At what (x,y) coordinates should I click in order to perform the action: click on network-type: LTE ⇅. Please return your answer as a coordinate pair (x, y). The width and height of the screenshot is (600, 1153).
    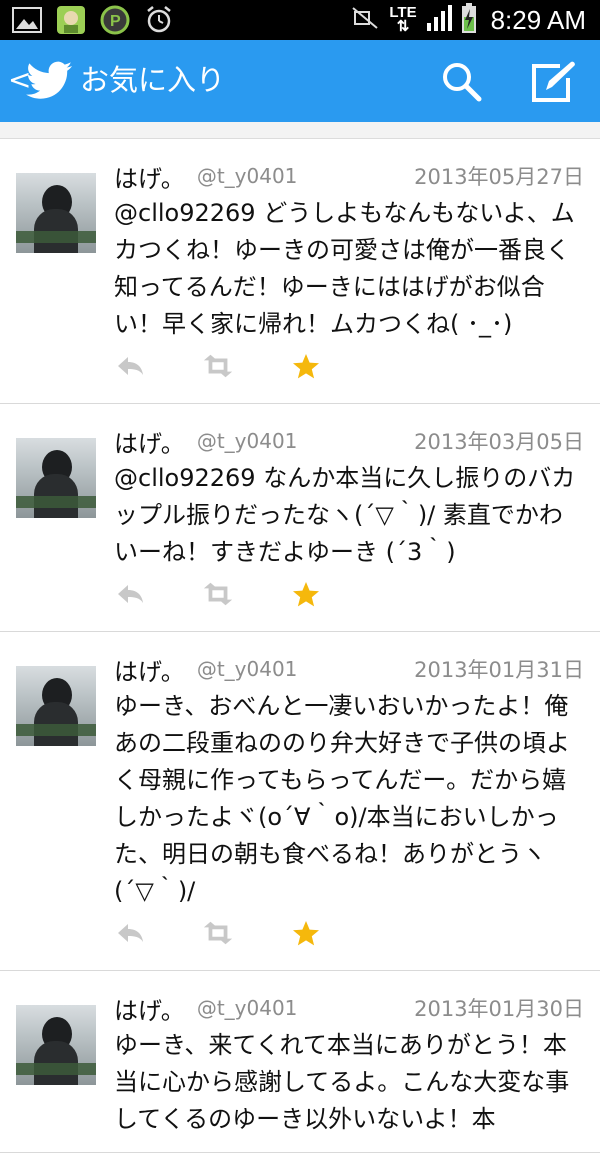
    Looking at the image, I should click on (403, 19).